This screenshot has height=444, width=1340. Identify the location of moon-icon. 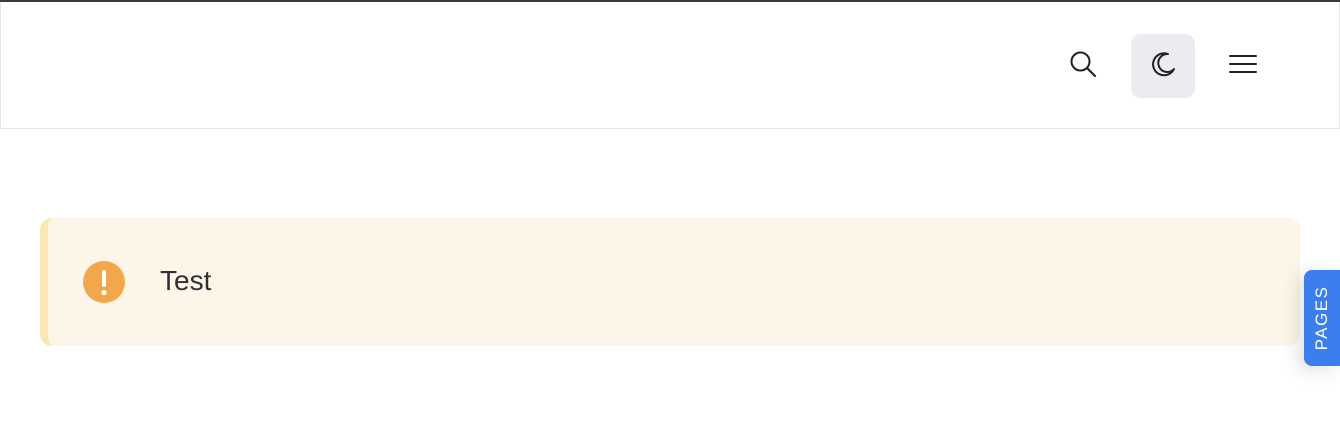
(1163, 66).